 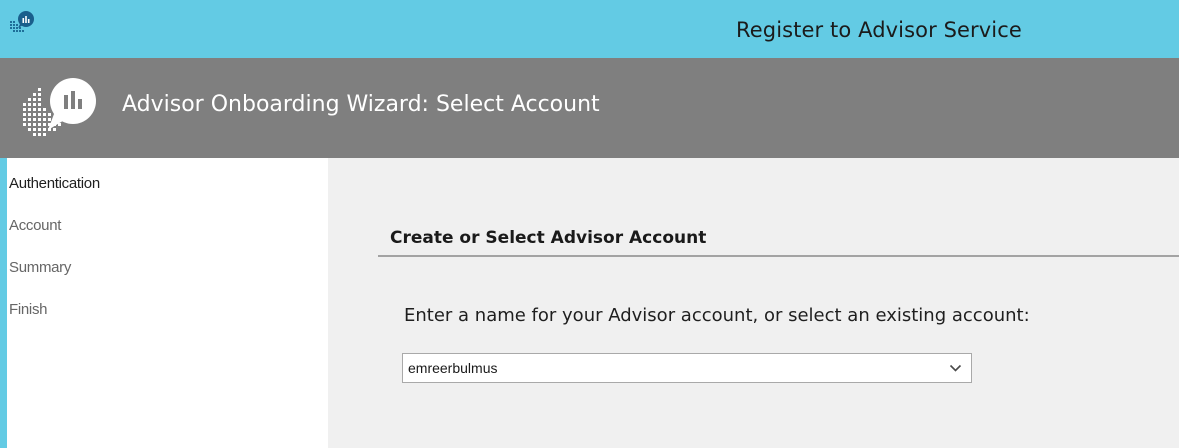 I want to click on left-accent-bar, so click(x=3, y=303).